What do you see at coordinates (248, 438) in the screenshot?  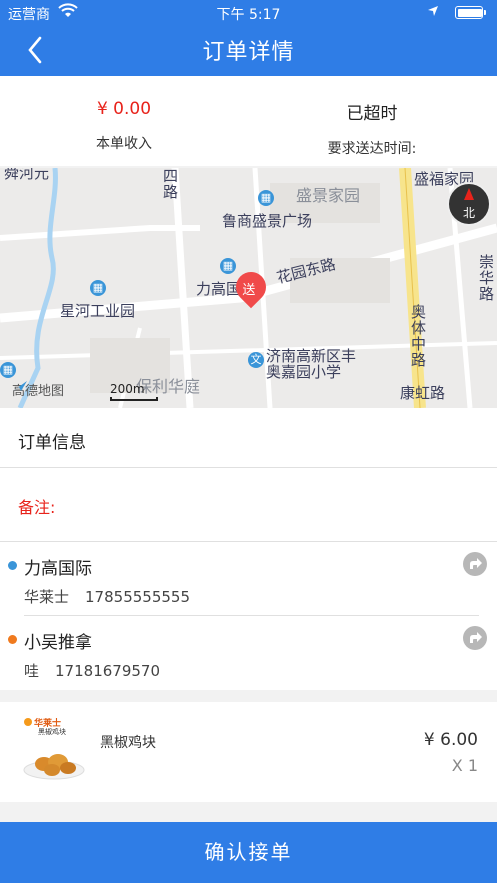 I see `order-info-header: 订单信息` at bounding box center [248, 438].